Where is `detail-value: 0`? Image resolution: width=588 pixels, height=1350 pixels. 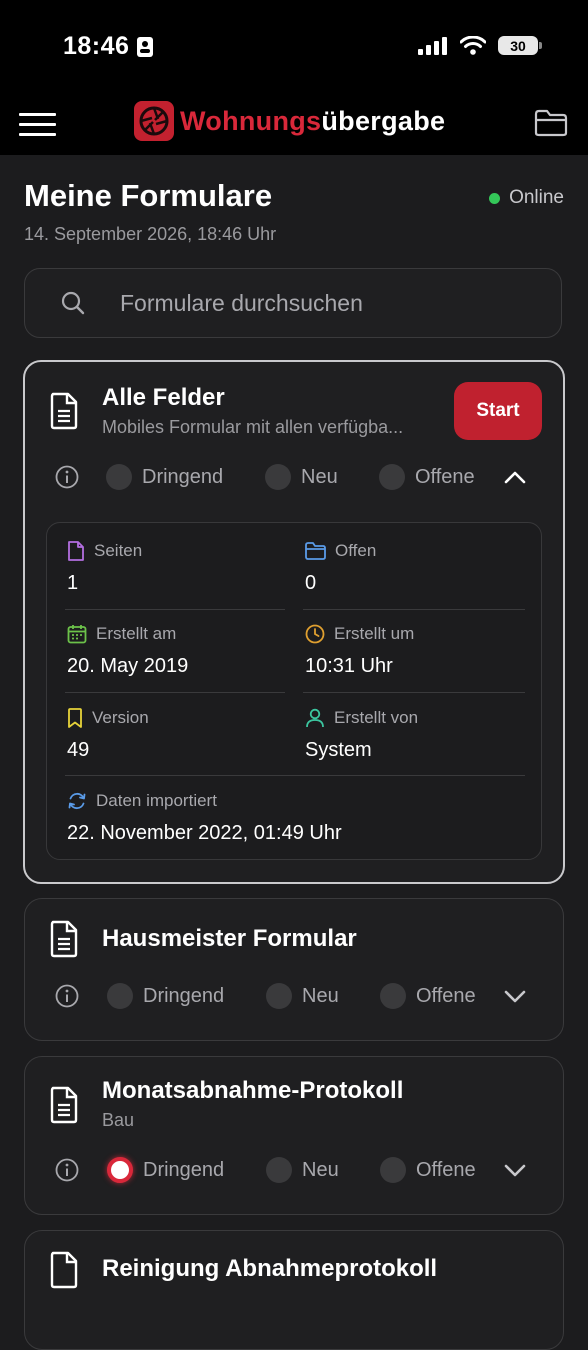 detail-value: 0 is located at coordinates (311, 583).